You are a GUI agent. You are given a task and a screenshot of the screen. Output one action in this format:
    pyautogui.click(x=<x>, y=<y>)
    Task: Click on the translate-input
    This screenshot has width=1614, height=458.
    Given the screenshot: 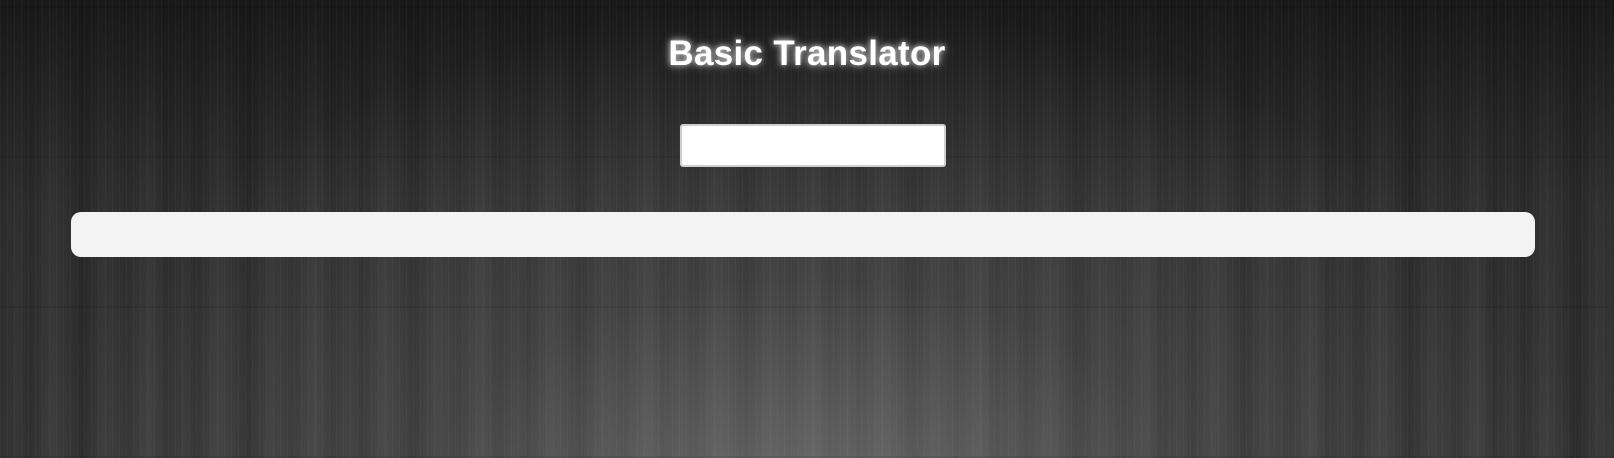 What is the action you would take?
    pyautogui.click(x=813, y=145)
    